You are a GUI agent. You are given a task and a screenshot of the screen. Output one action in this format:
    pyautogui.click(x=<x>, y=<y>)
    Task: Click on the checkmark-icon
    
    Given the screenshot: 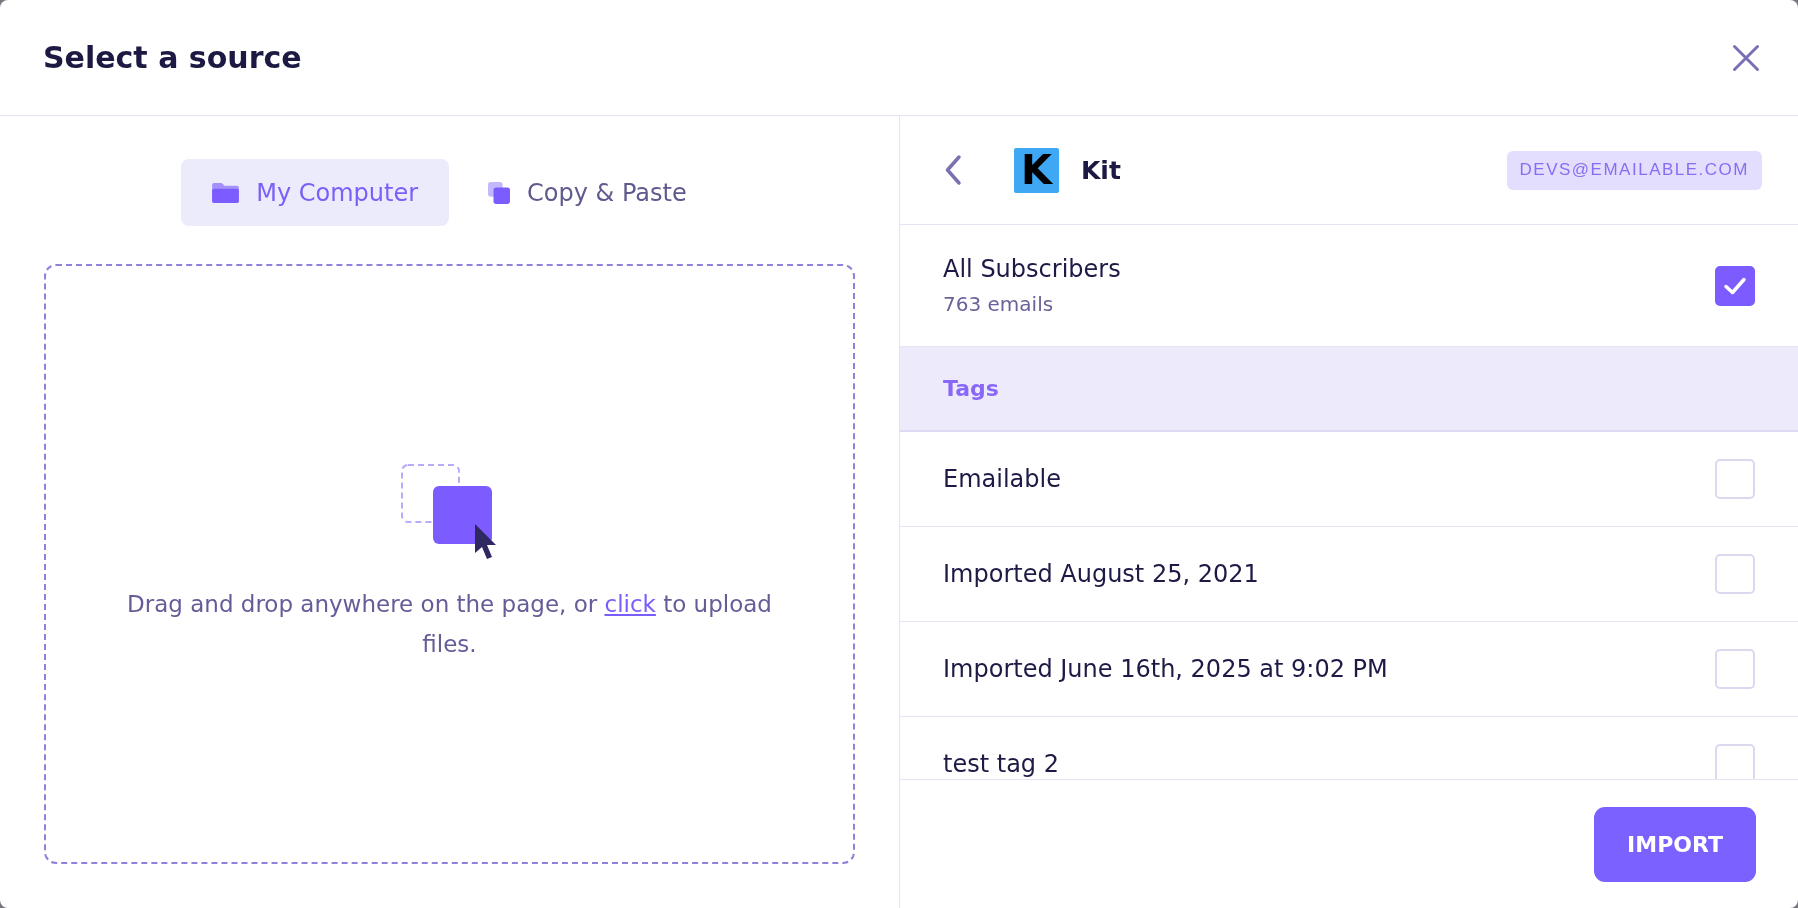 What is the action you would take?
    pyautogui.click(x=1735, y=285)
    